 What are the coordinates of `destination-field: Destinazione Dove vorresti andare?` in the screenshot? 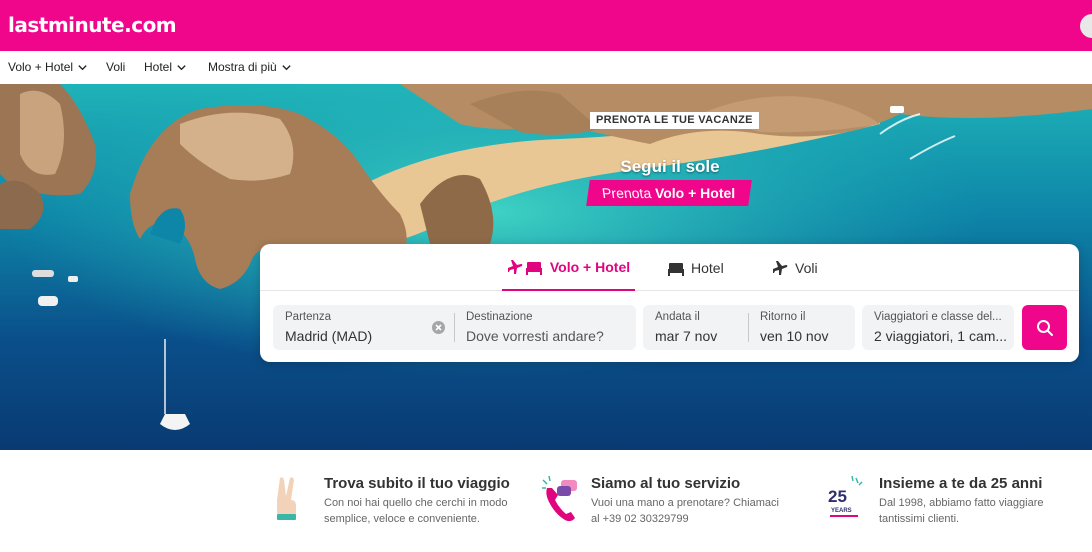 It's located at (545, 327).